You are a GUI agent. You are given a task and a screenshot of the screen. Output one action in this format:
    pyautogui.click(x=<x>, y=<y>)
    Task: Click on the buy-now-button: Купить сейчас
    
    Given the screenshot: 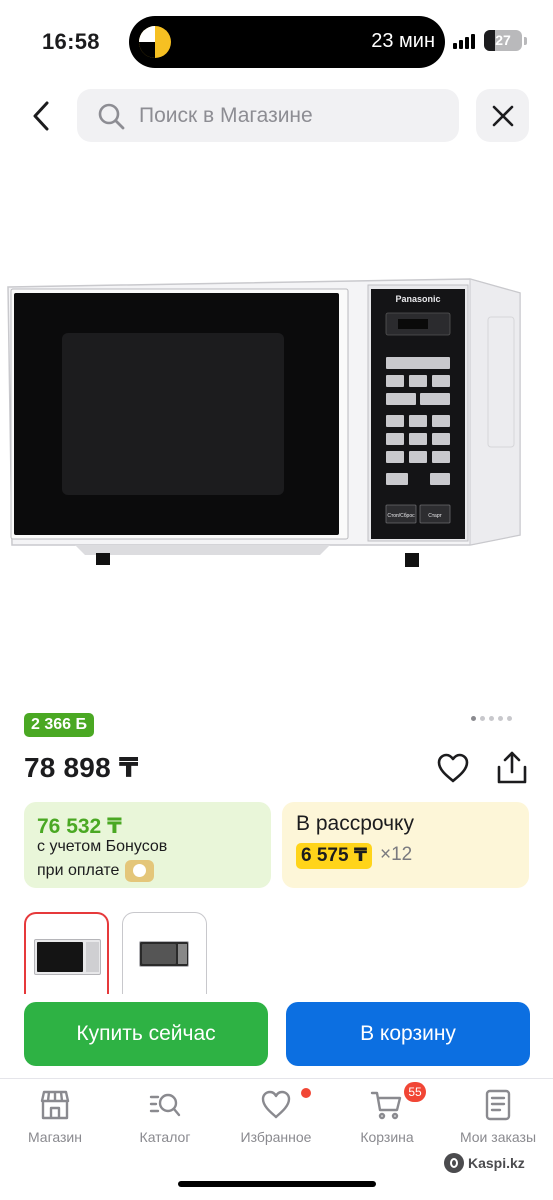 What is the action you would take?
    pyautogui.click(x=146, y=1034)
    